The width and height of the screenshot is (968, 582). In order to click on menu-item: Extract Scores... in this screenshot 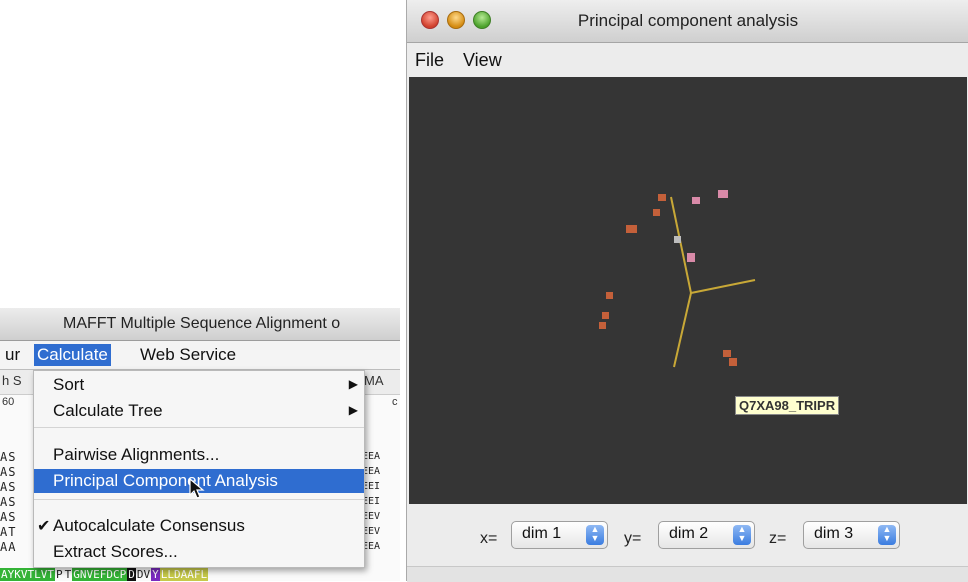, I will do `click(199, 552)`.